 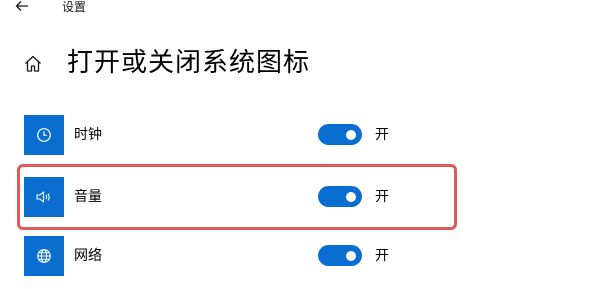 What do you see at coordinates (382, 256) in the screenshot?
I see `network-toggle-state: 开` at bounding box center [382, 256].